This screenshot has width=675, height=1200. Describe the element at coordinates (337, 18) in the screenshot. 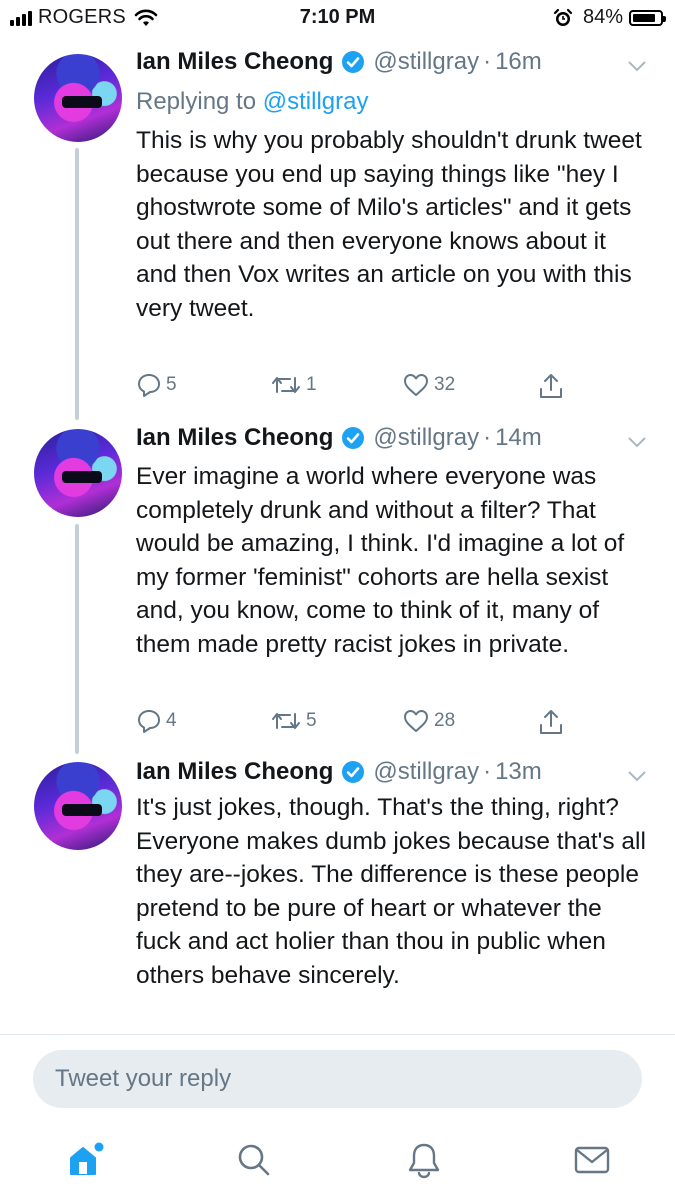

I see `status-bar: ROGERS 7:10 PM 84%` at that location.